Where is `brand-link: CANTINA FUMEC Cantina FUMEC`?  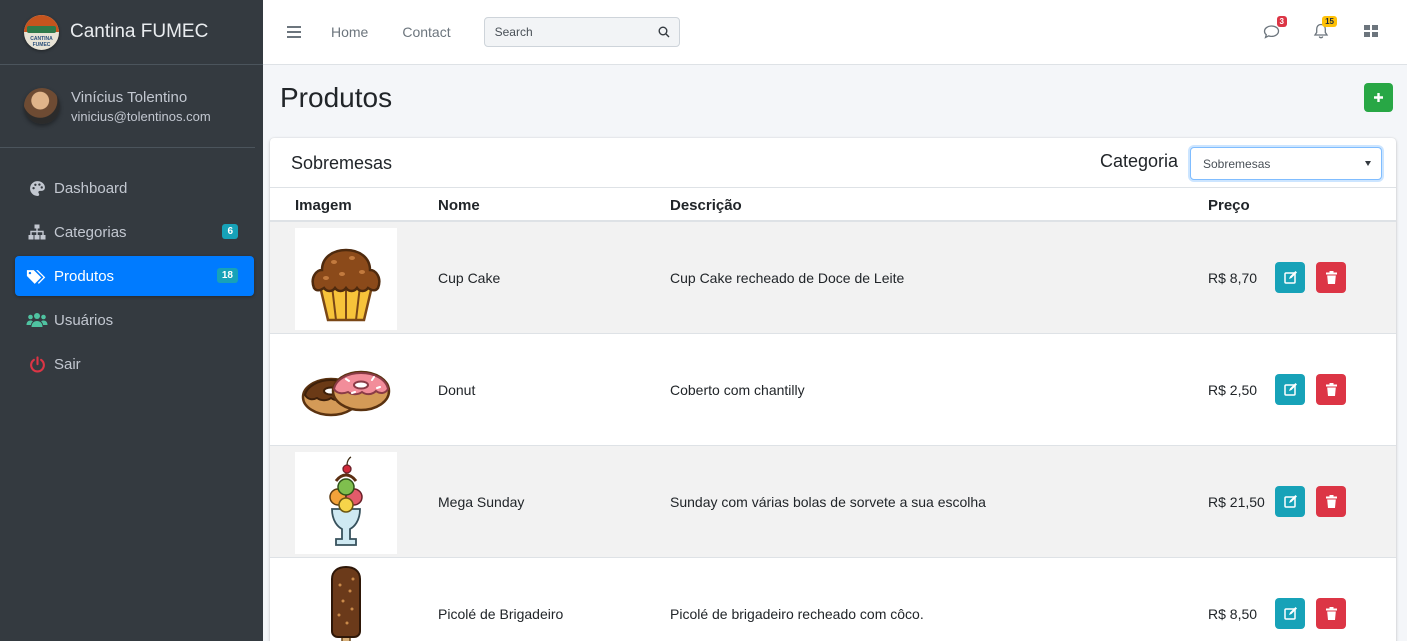
brand-link: CANTINA FUMEC Cantina FUMEC is located at coordinates (131, 32).